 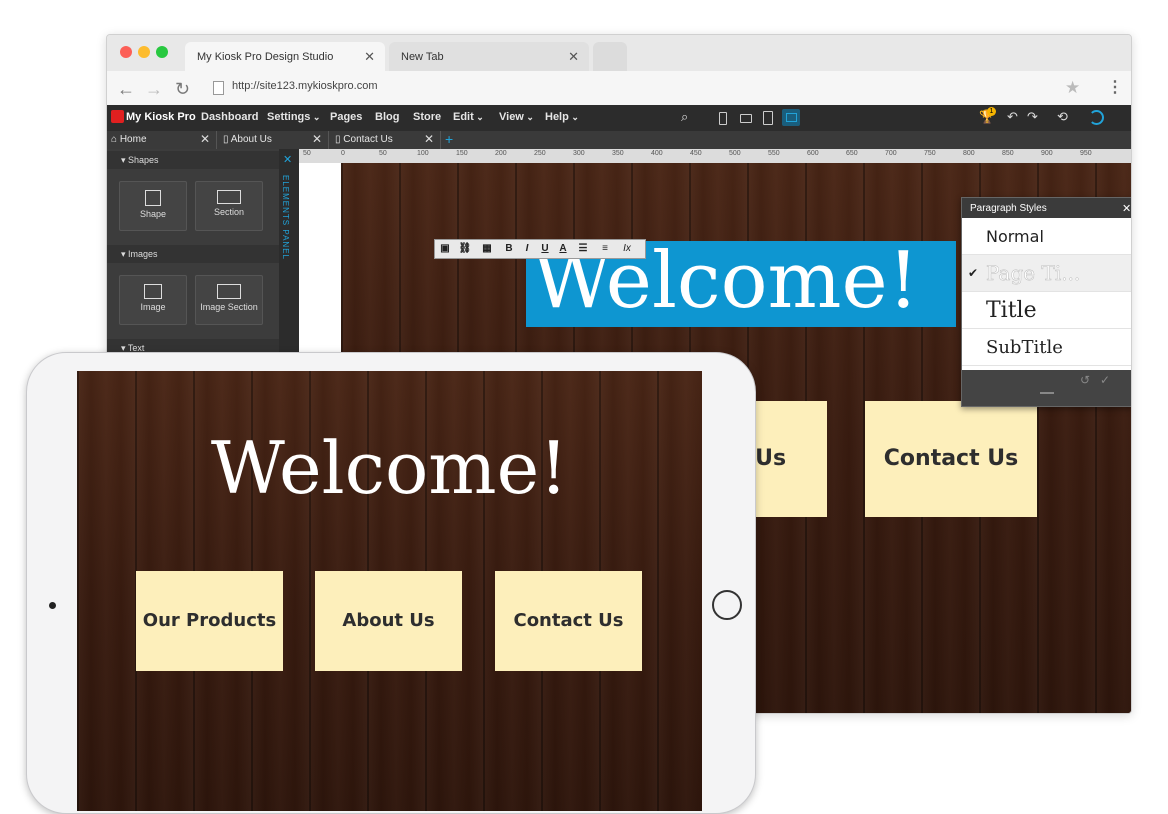 What do you see at coordinates (852, 153) in the screenshot?
I see `ruler-label: 650` at bounding box center [852, 153].